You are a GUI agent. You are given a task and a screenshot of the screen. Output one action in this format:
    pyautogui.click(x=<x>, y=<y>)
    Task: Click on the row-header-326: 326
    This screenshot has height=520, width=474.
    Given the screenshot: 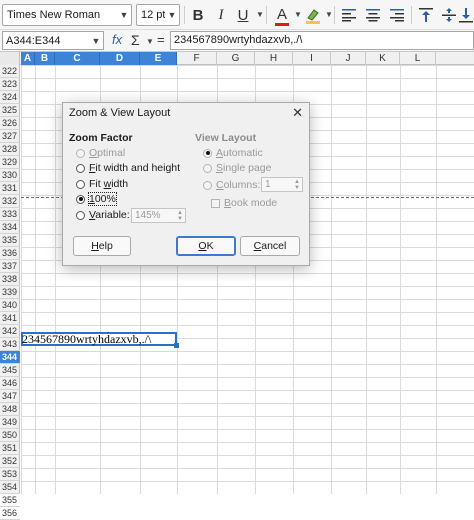 What is the action you would take?
    pyautogui.click(x=10, y=123)
    